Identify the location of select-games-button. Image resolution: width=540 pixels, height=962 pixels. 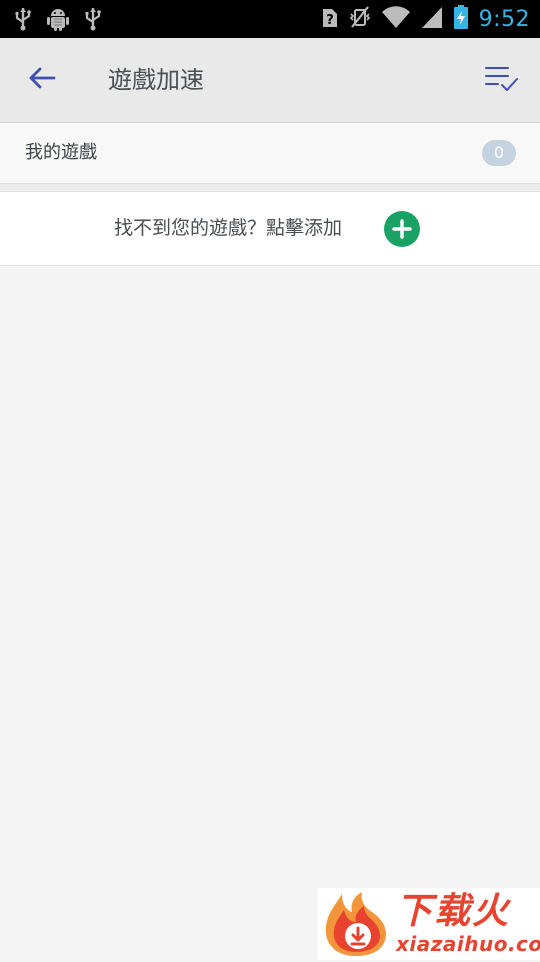
(502, 80).